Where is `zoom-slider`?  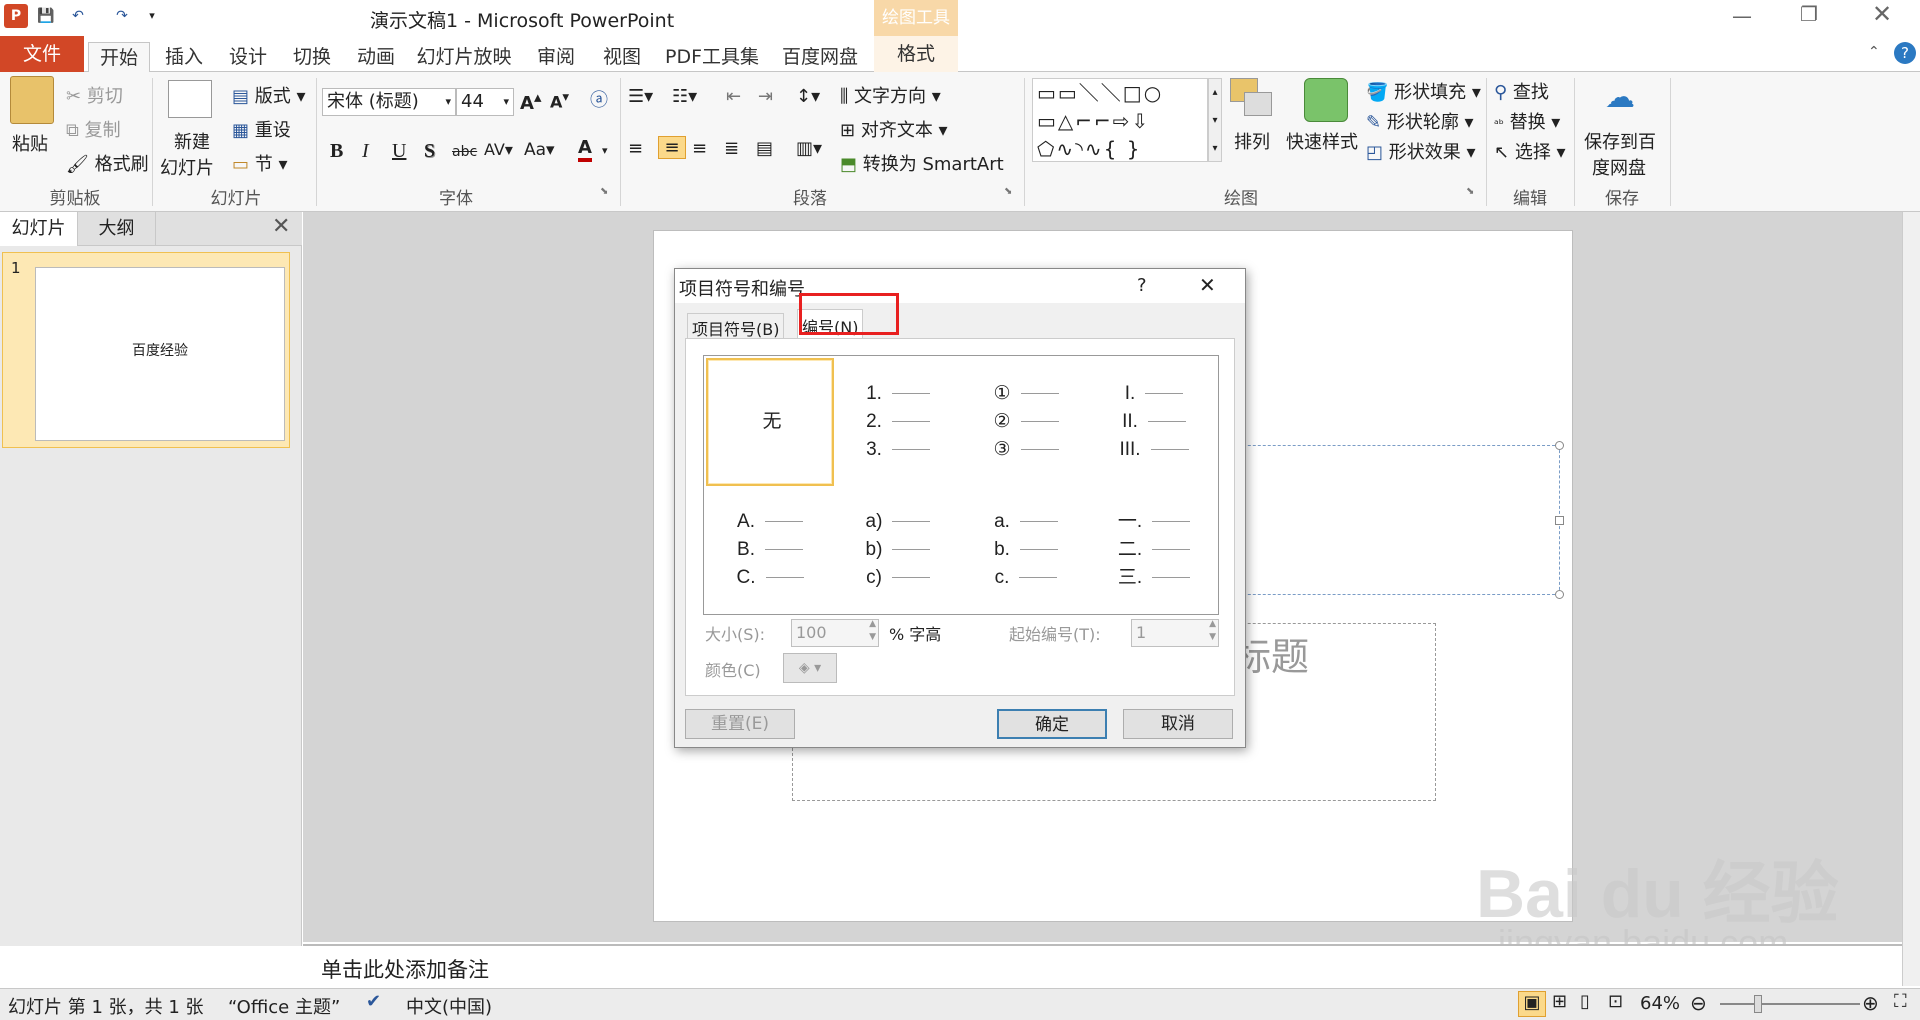 zoom-slider is located at coordinates (1790, 1004).